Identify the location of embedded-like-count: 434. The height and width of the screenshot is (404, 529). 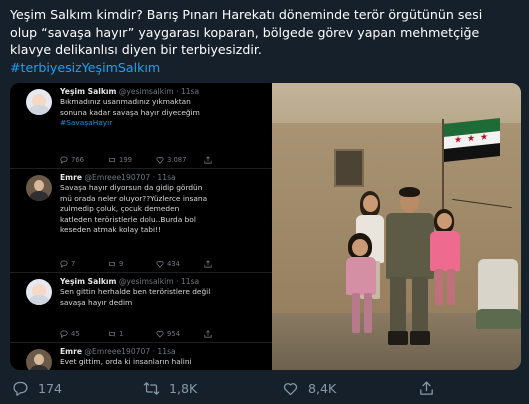
(173, 264).